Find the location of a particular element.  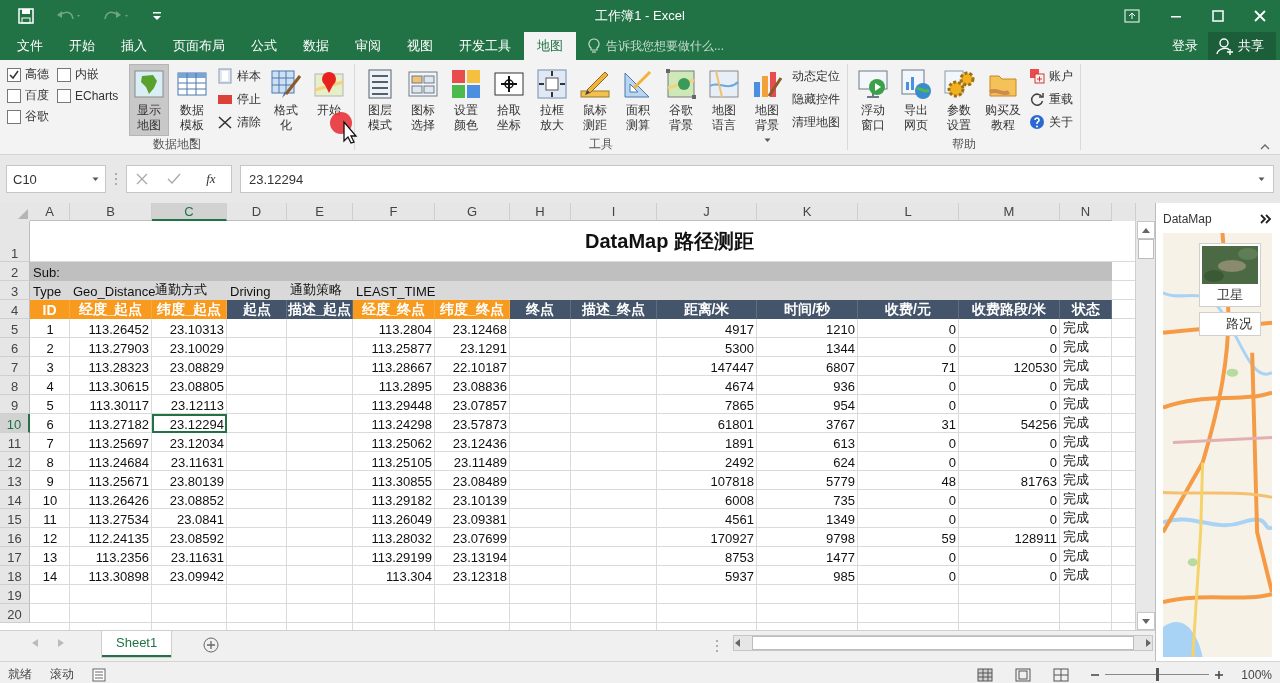

row-number: 8 is located at coordinates (15, 385).